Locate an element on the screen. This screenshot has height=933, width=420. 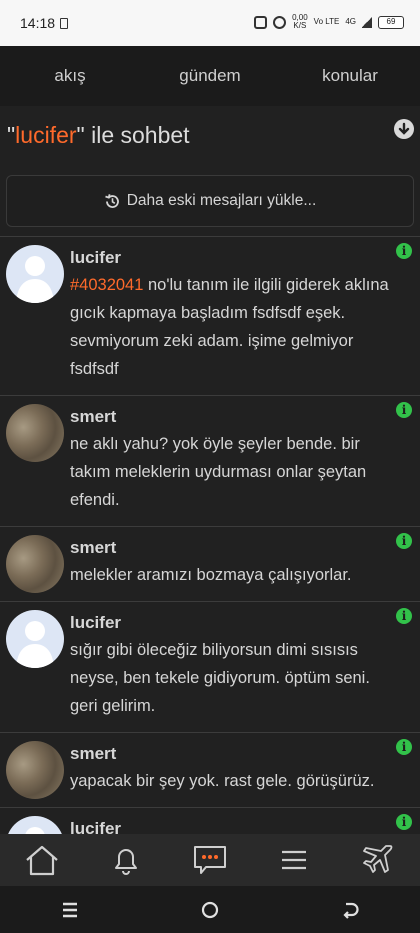
home-circle-icon is located at coordinates (210, 910).